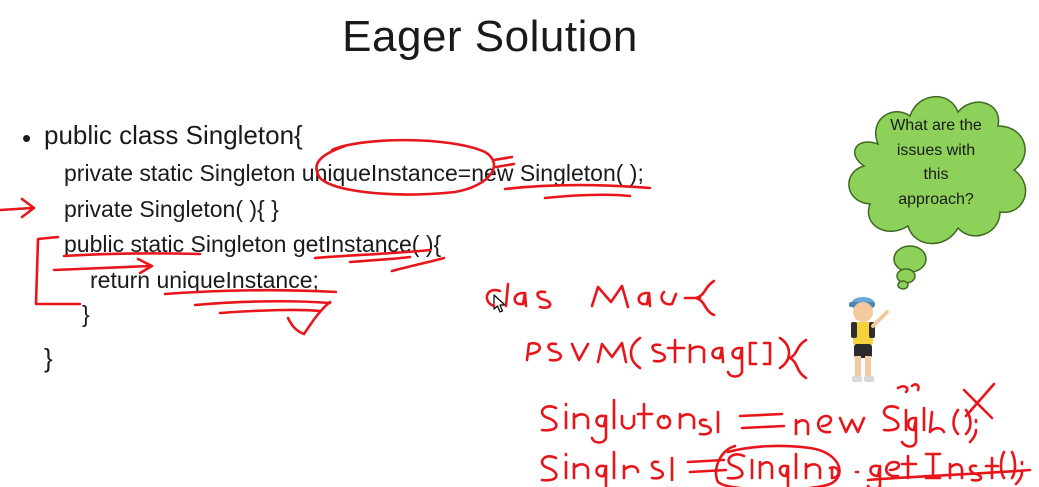 The image size is (1039, 487). What do you see at coordinates (253, 244) in the screenshot?
I see `code-line-get-instance: public static Singleton getInstance( ){` at bounding box center [253, 244].